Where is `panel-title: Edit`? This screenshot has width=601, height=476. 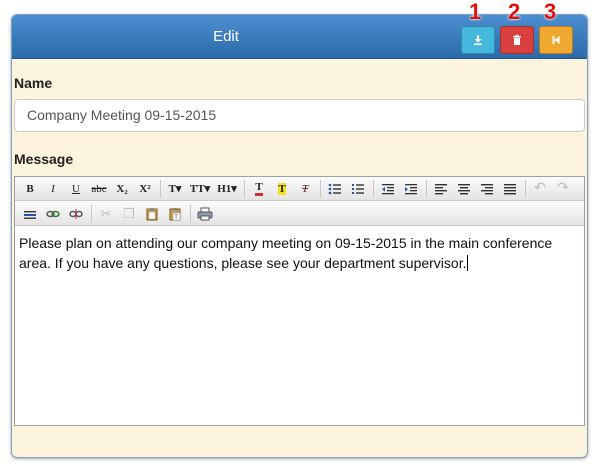
panel-title: Edit is located at coordinates (226, 36).